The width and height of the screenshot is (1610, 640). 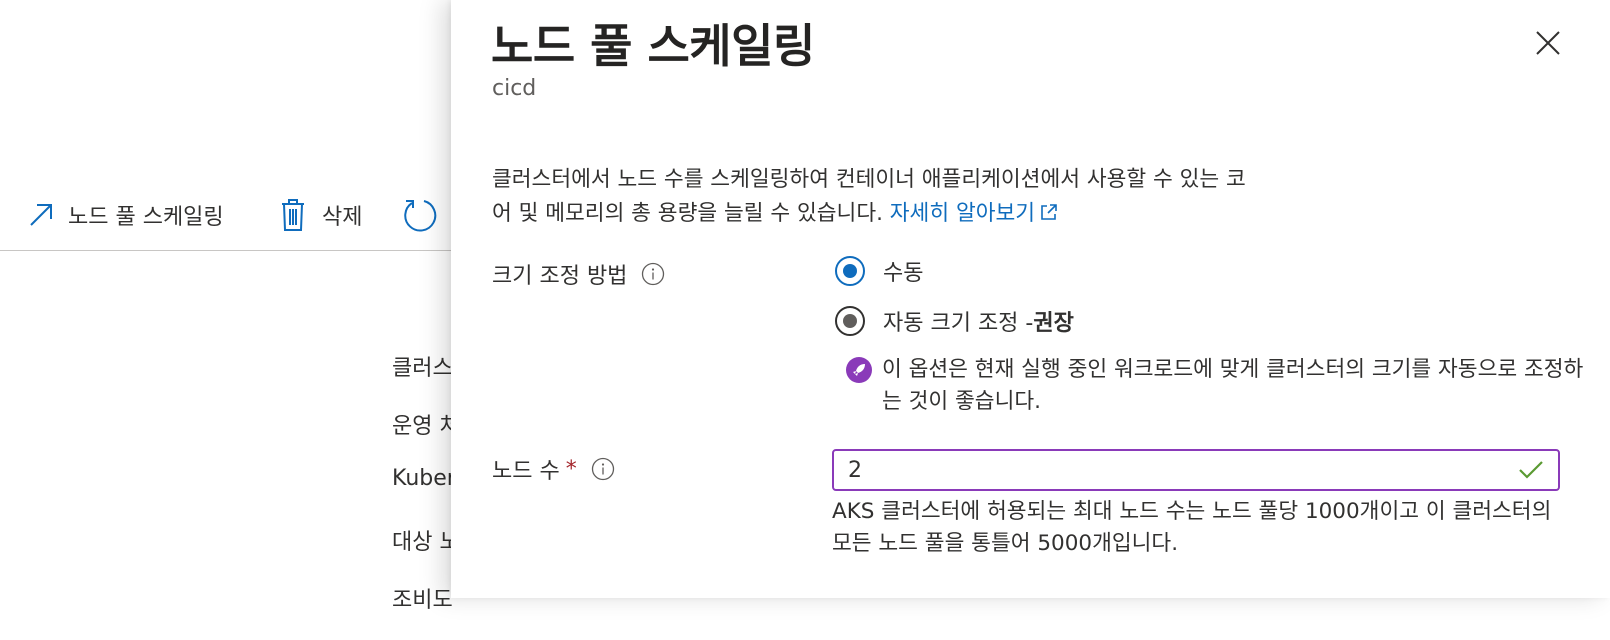 I want to click on delete-button: 삭제, so click(x=321, y=215).